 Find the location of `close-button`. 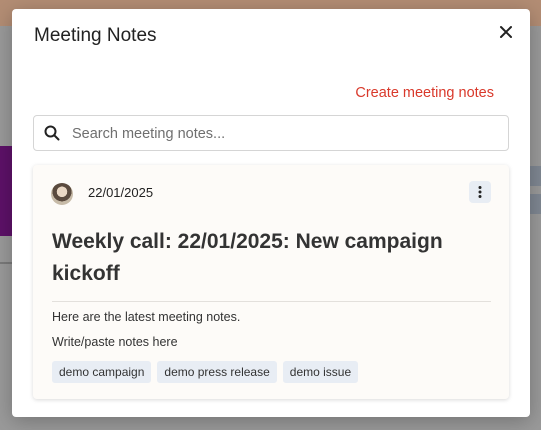

close-button is located at coordinates (506, 32).